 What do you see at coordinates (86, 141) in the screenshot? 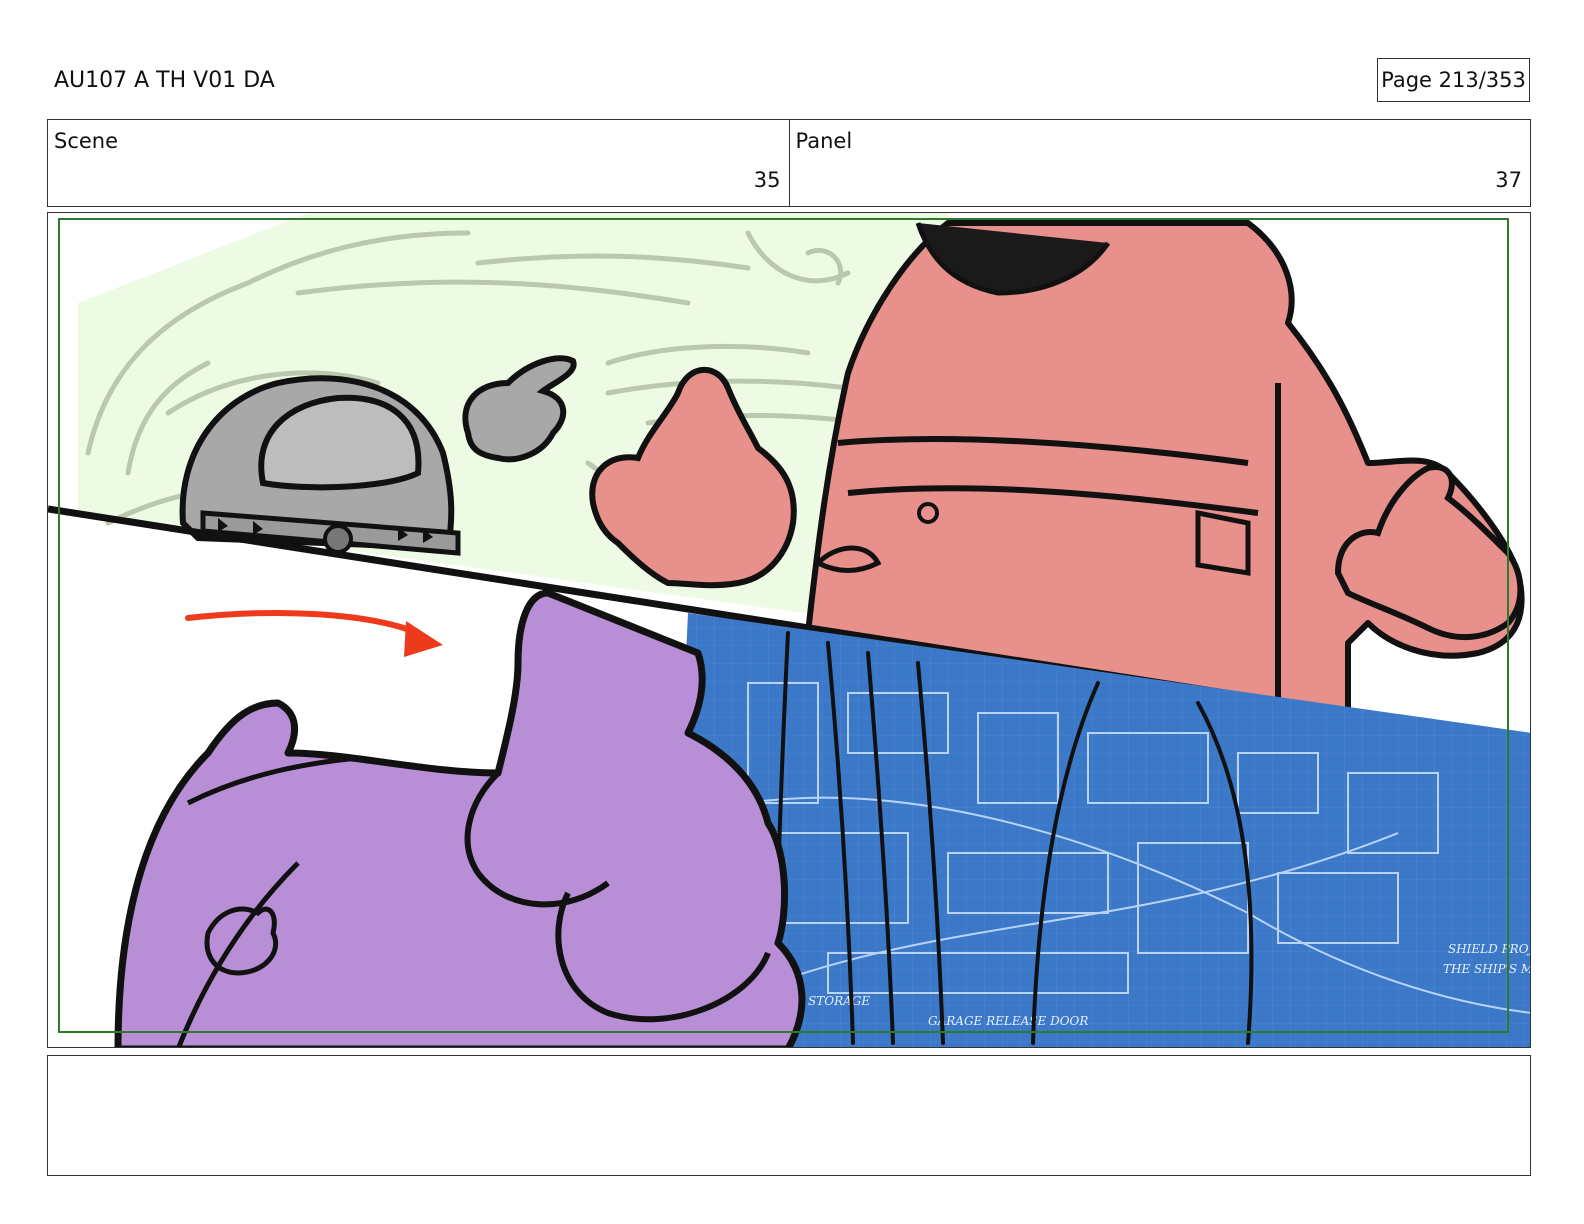
I see `scene-label: Scene` at bounding box center [86, 141].